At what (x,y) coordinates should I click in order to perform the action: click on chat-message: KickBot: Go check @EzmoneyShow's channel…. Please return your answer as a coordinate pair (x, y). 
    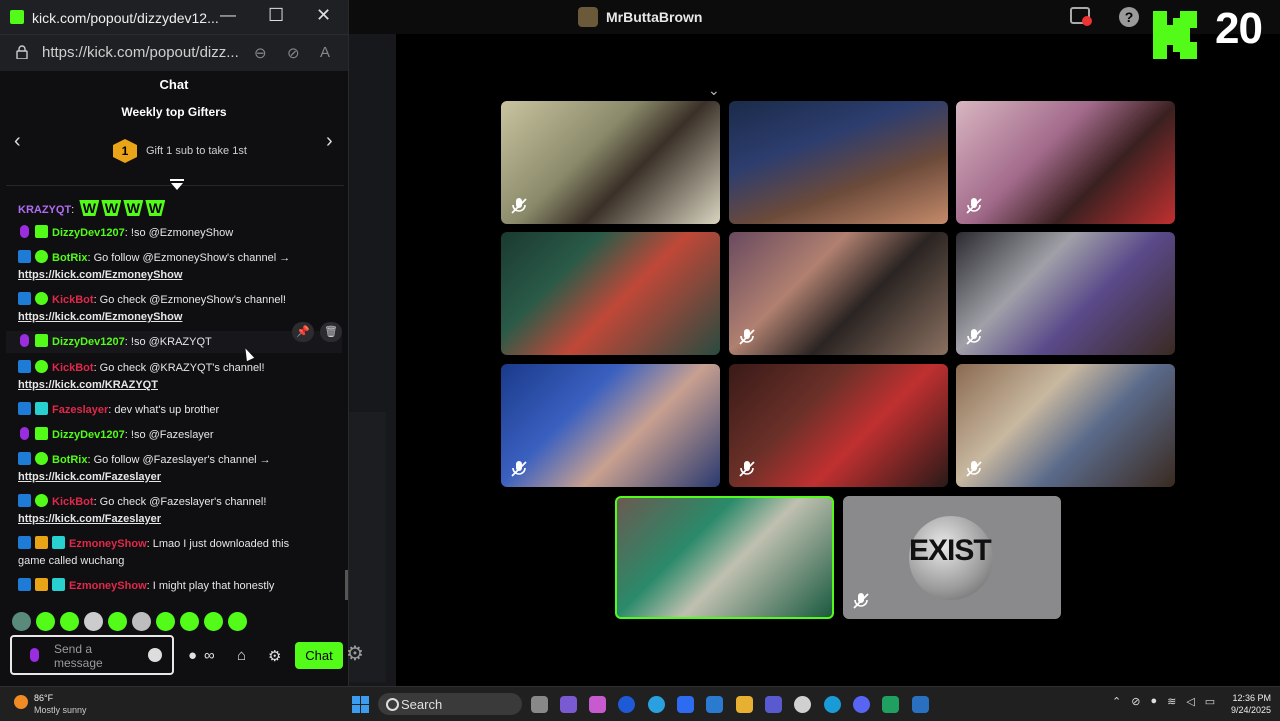
    Looking at the image, I should click on (152, 309).